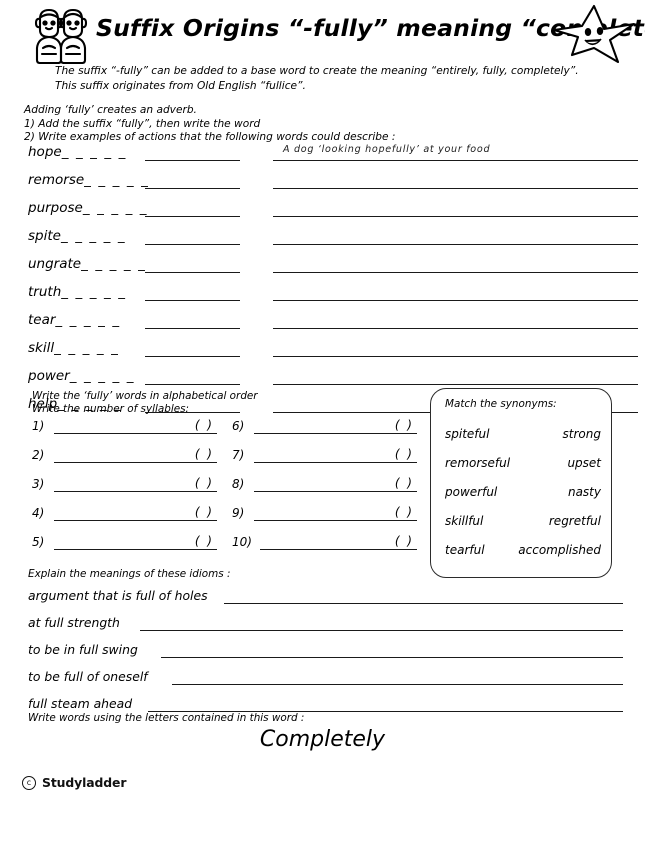 This screenshot has height=843, width=645. I want to click on synonym-row: powerful nasty, so click(522, 493).